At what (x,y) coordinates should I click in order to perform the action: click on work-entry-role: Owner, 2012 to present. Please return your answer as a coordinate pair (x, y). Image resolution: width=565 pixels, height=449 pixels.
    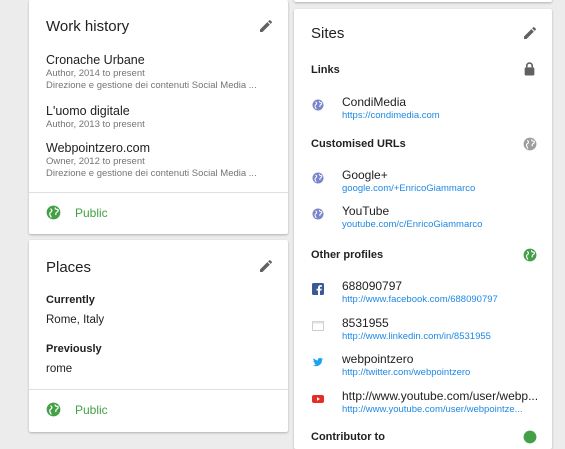
    Looking at the image, I should click on (95, 161).